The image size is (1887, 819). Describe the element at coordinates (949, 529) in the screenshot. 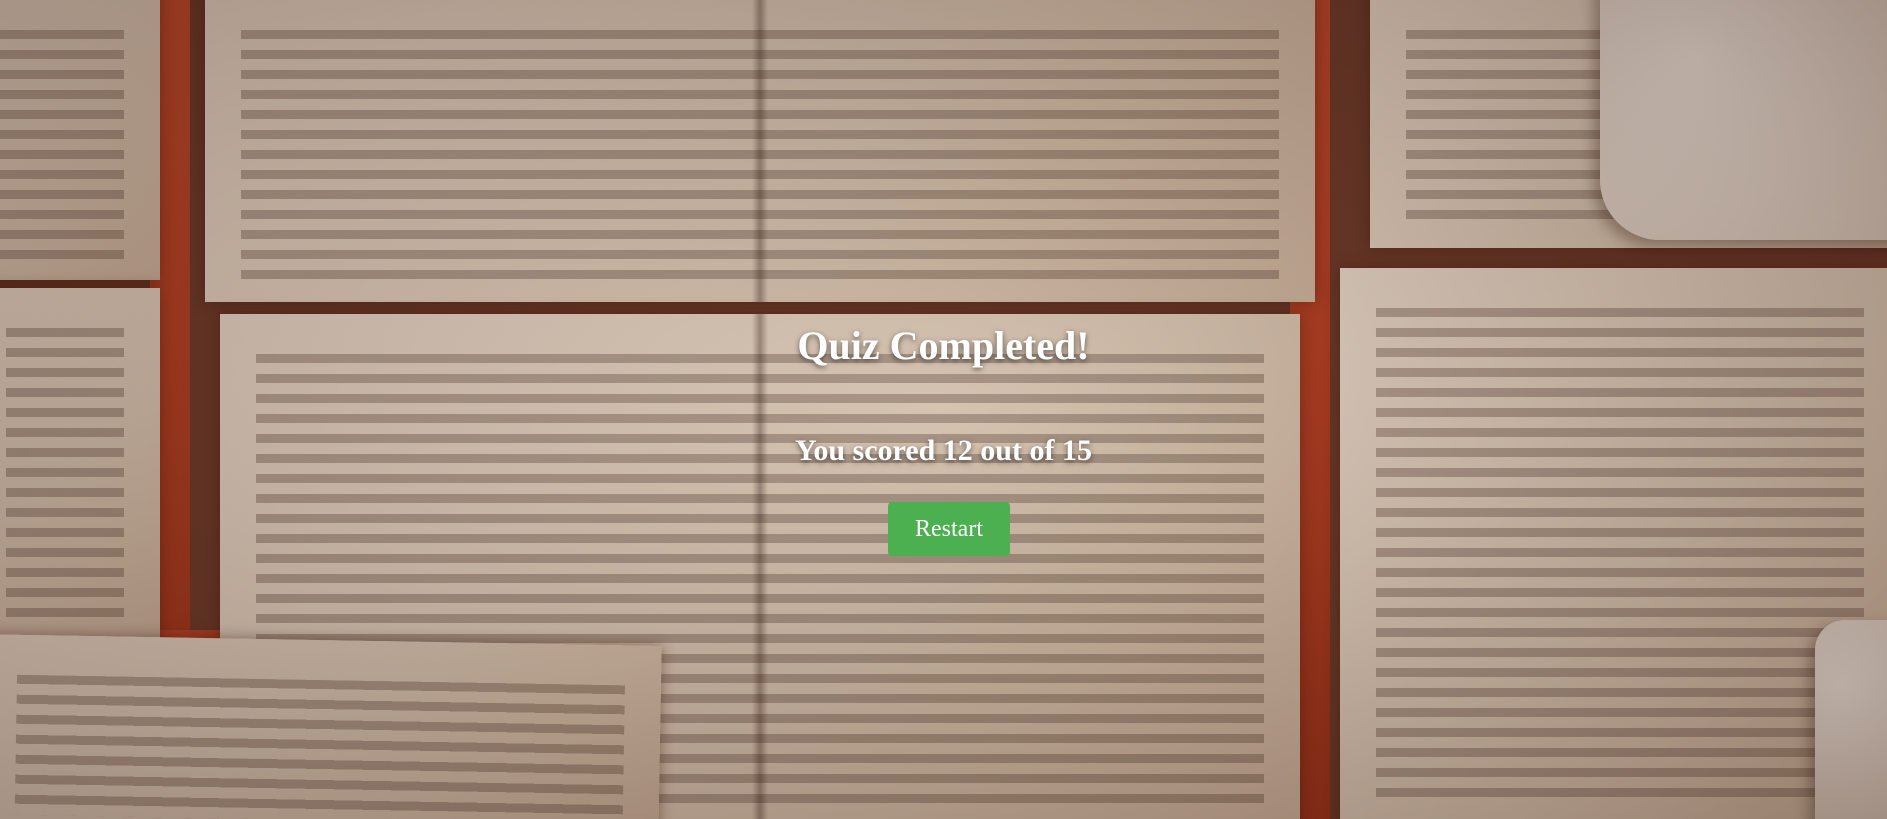

I see `restart-button: Restart` at that location.